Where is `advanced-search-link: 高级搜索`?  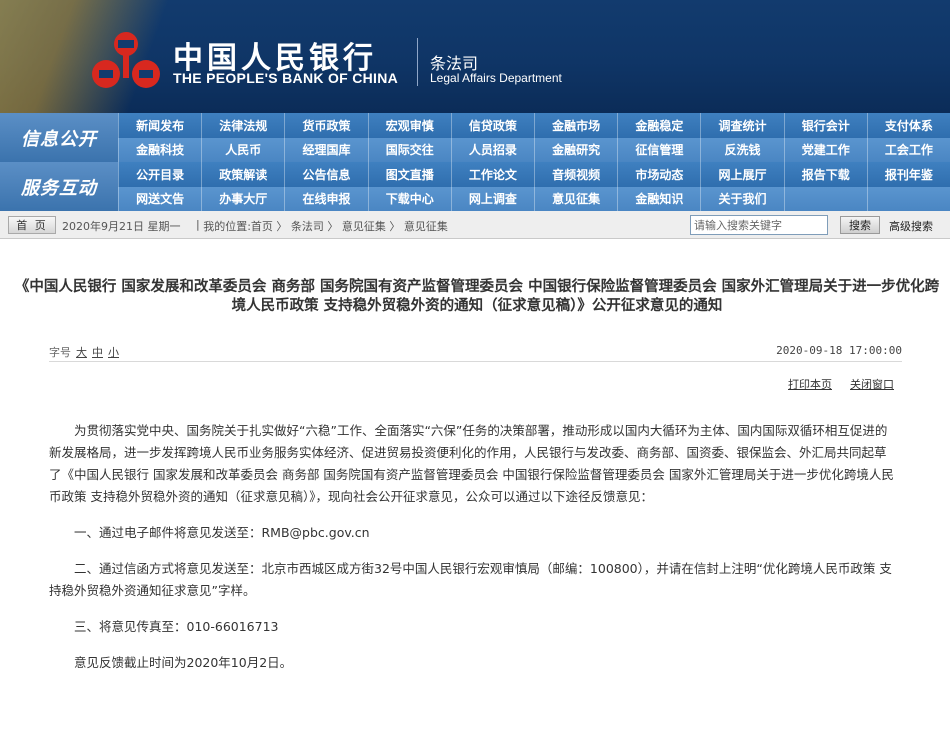 advanced-search-link: 高级搜索 is located at coordinates (911, 226).